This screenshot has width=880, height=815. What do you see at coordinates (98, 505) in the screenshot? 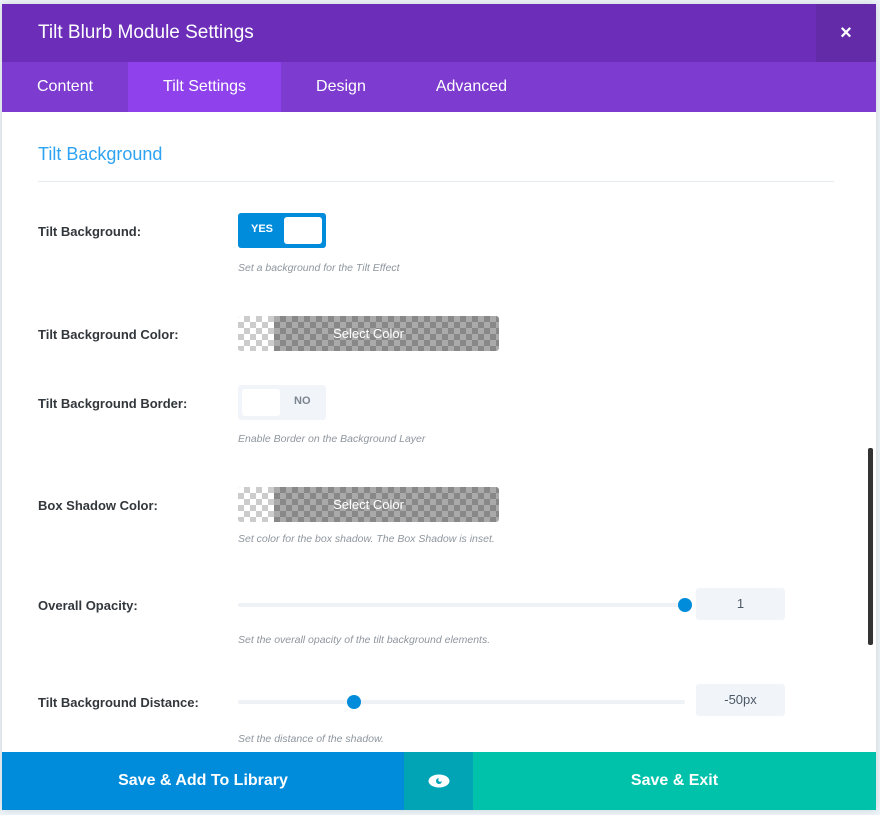
I see `box-shadow-color-label: Box Shadow Color:` at bounding box center [98, 505].